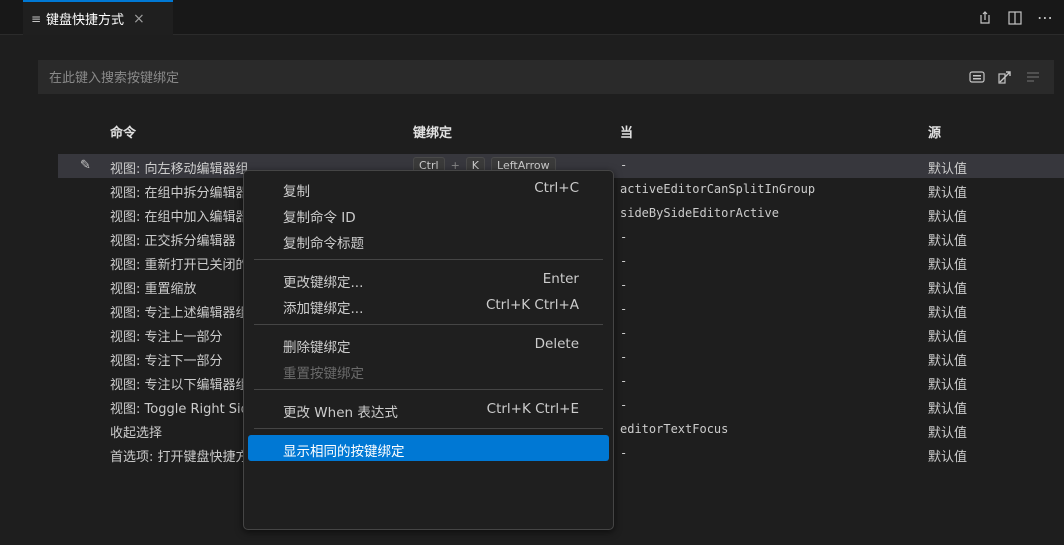 Image resolution: width=1064 pixels, height=545 pixels. Describe the element at coordinates (428, 214) in the screenshot. I see `menu-item-copy-command-id: 复制命令 ID` at that location.